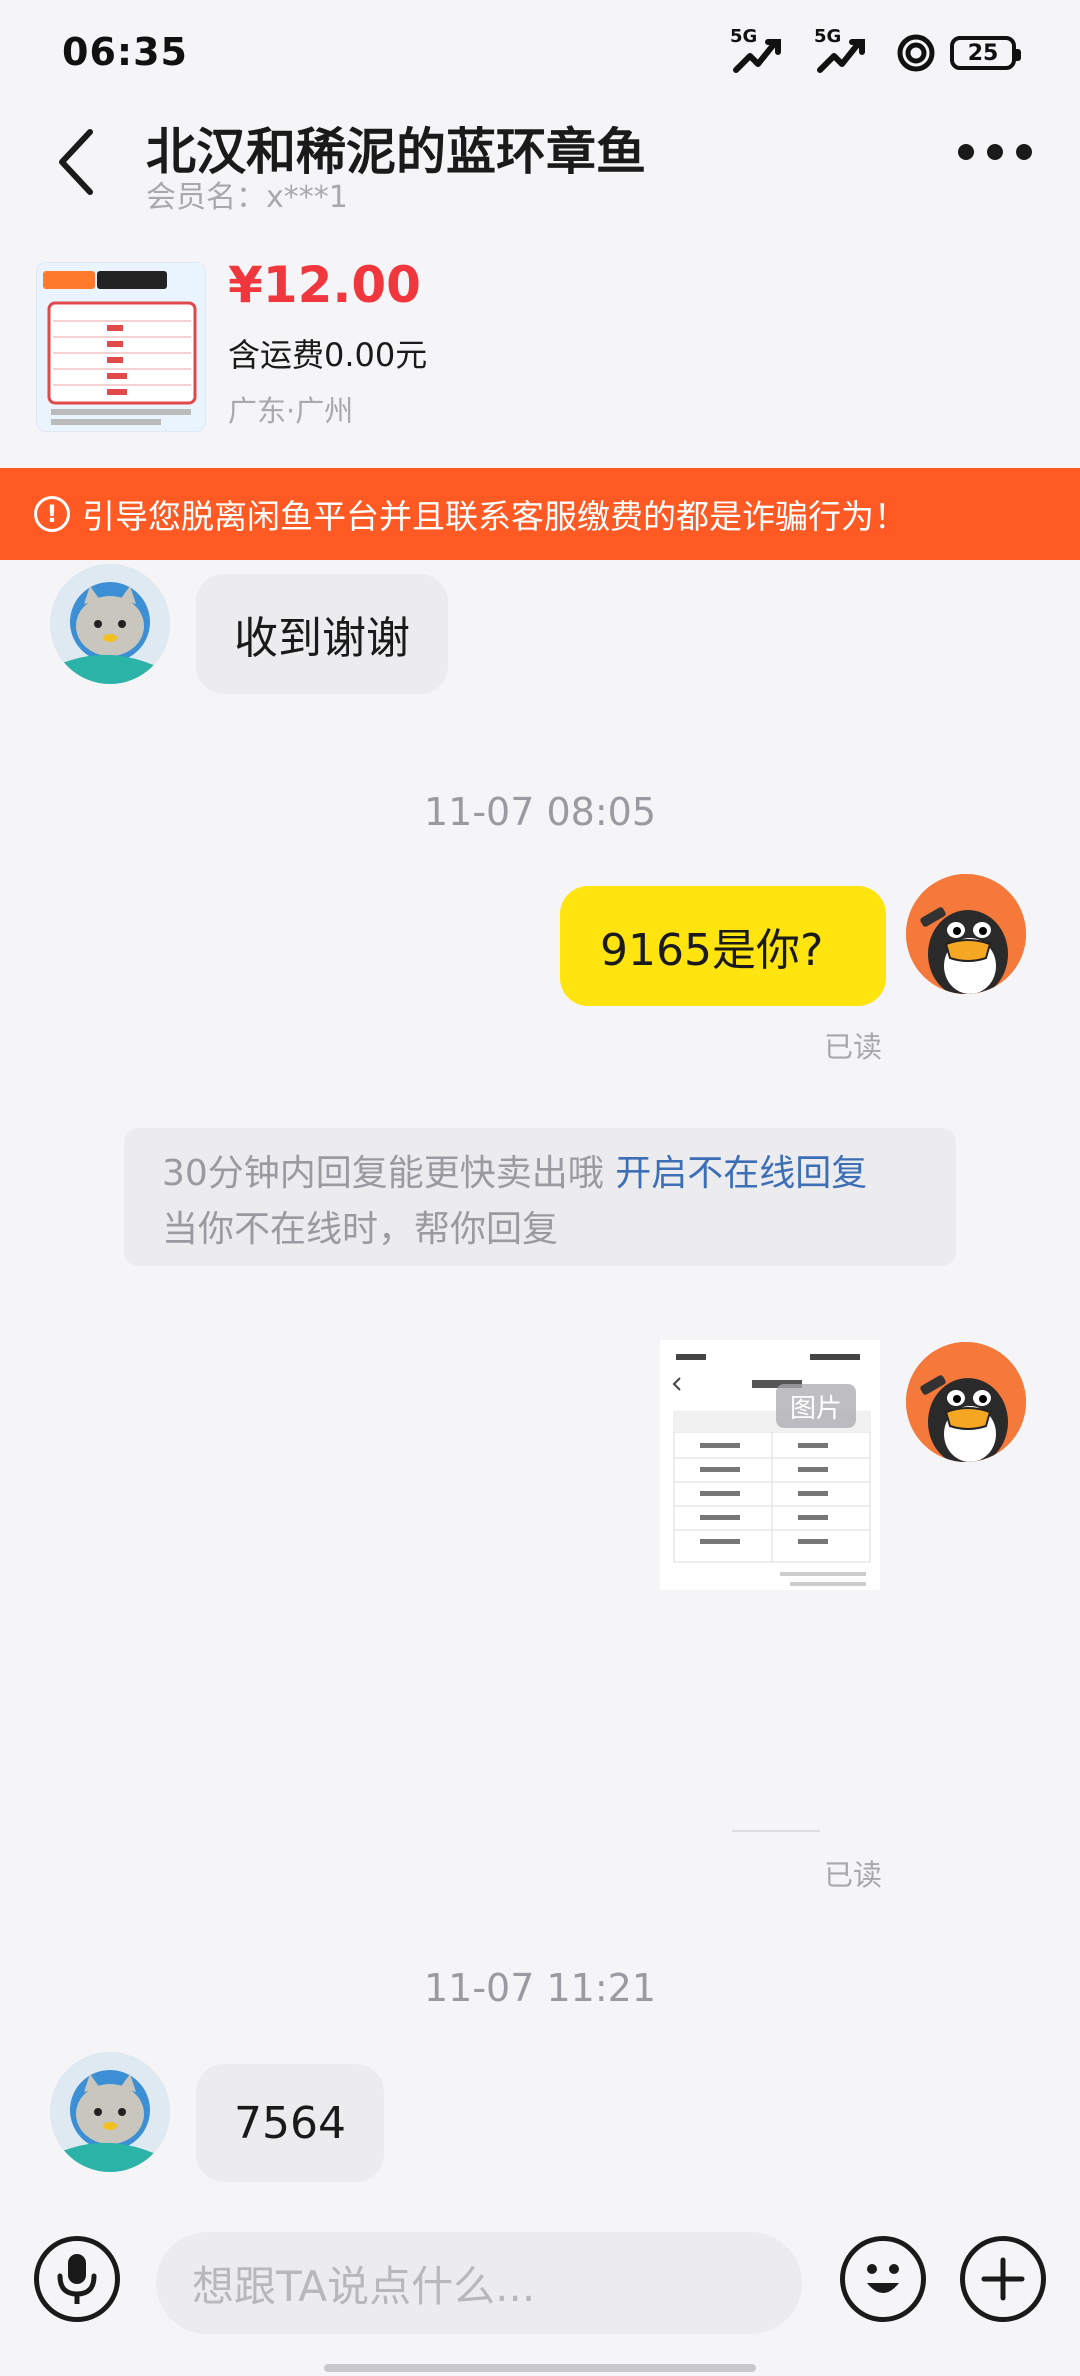  I want to click on message-text: 9165是你?, so click(712, 950).